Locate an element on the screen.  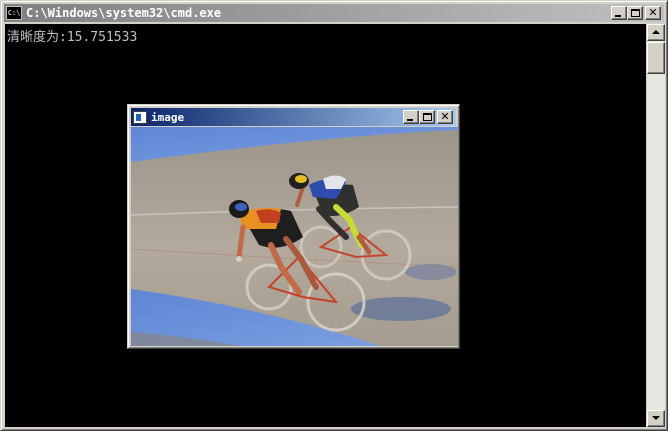
cmd-icon: C:\ is located at coordinates (14, 13).